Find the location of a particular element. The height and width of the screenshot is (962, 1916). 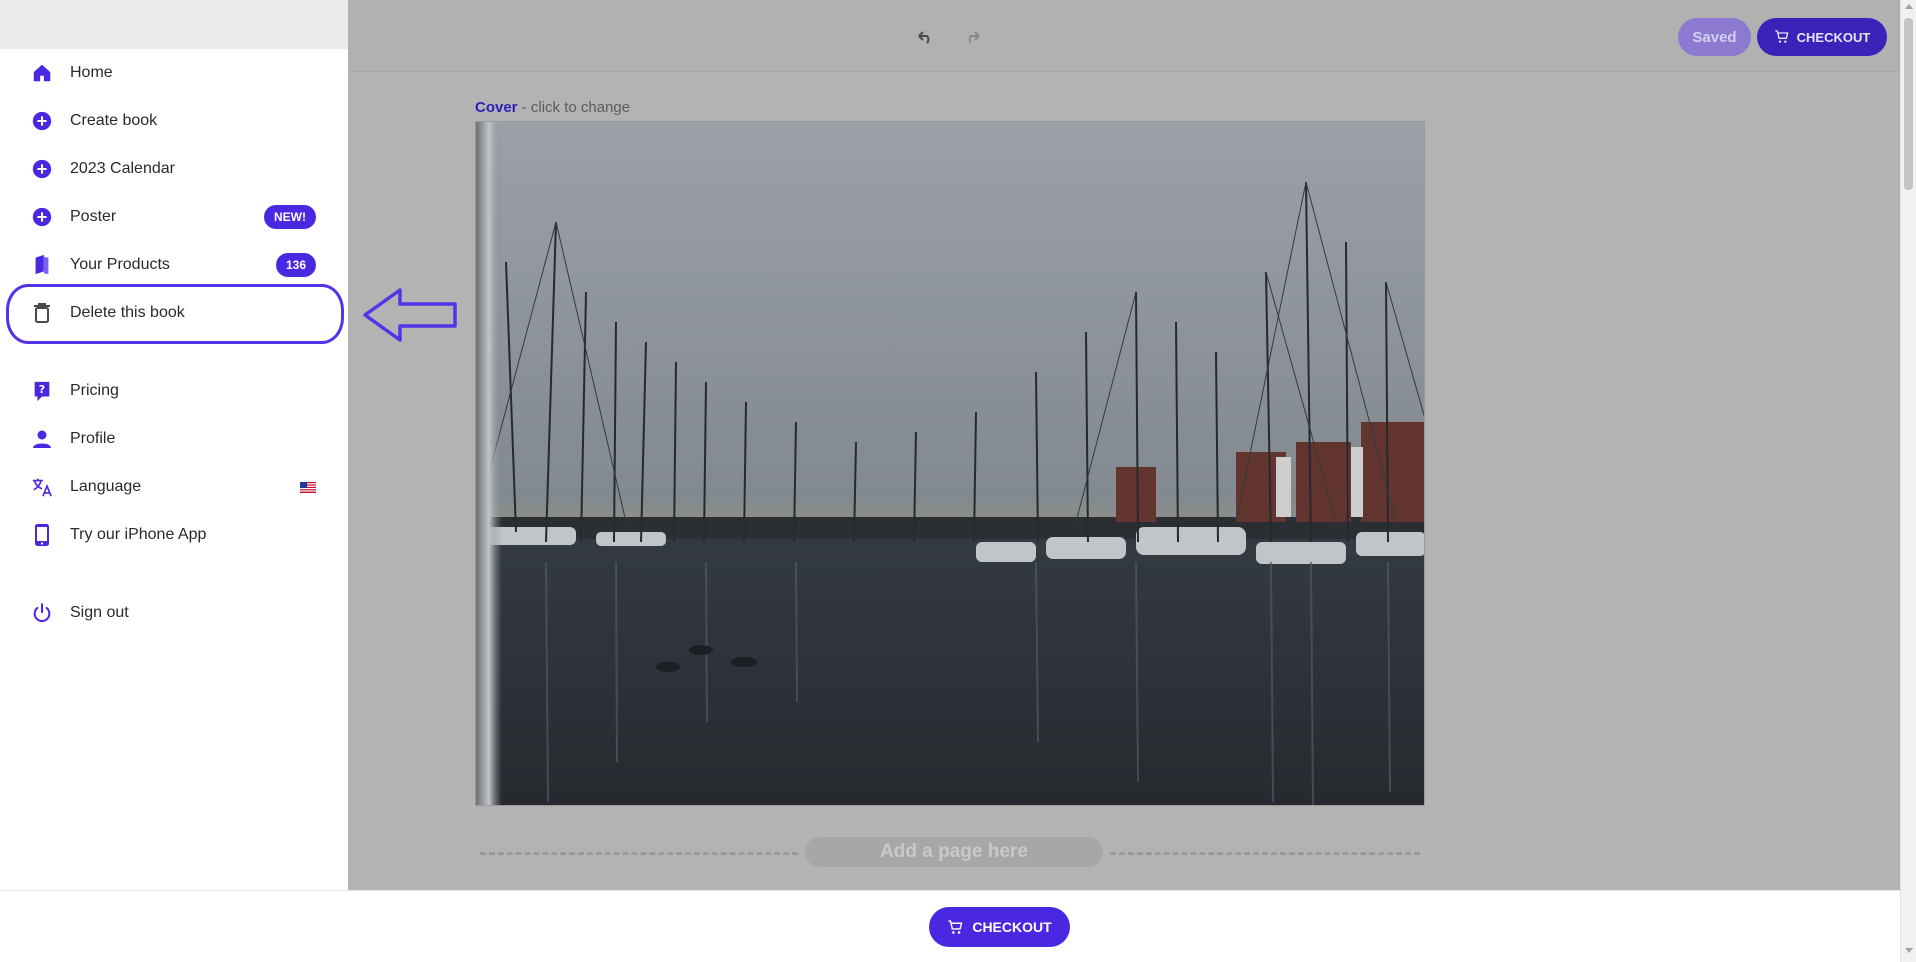

undo-icon is located at coordinates (924, 37).